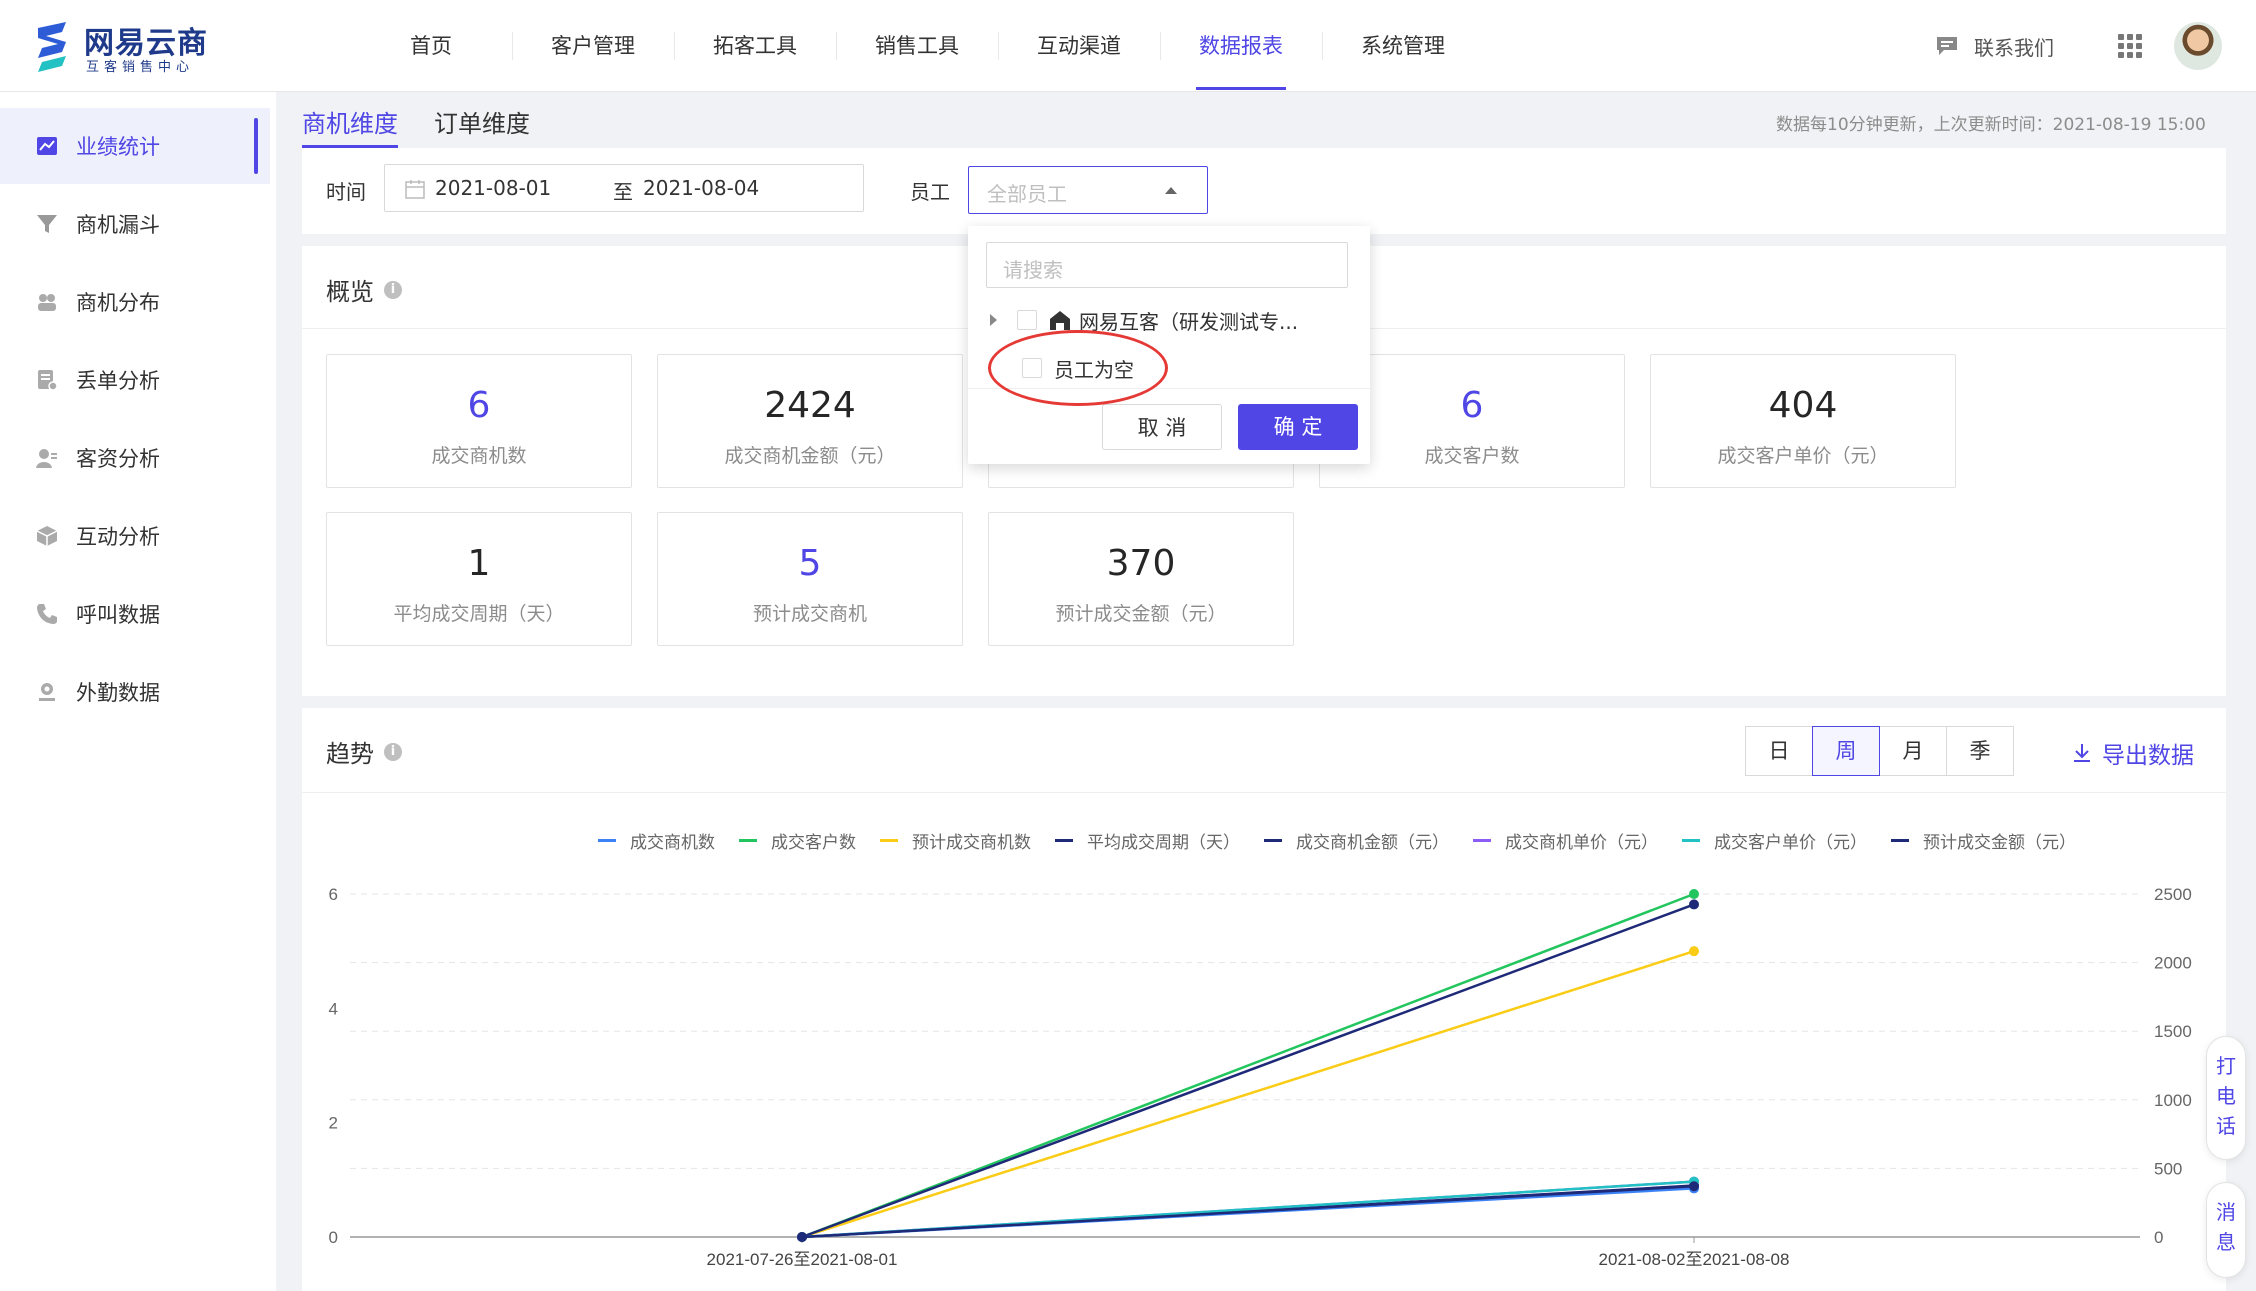 This screenshot has height=1291, width=2256. What do you see at coordinates (2133, 753) in the screenshot?
I see `export-data-button: 导出数据` at bounding box center [2133, 753].